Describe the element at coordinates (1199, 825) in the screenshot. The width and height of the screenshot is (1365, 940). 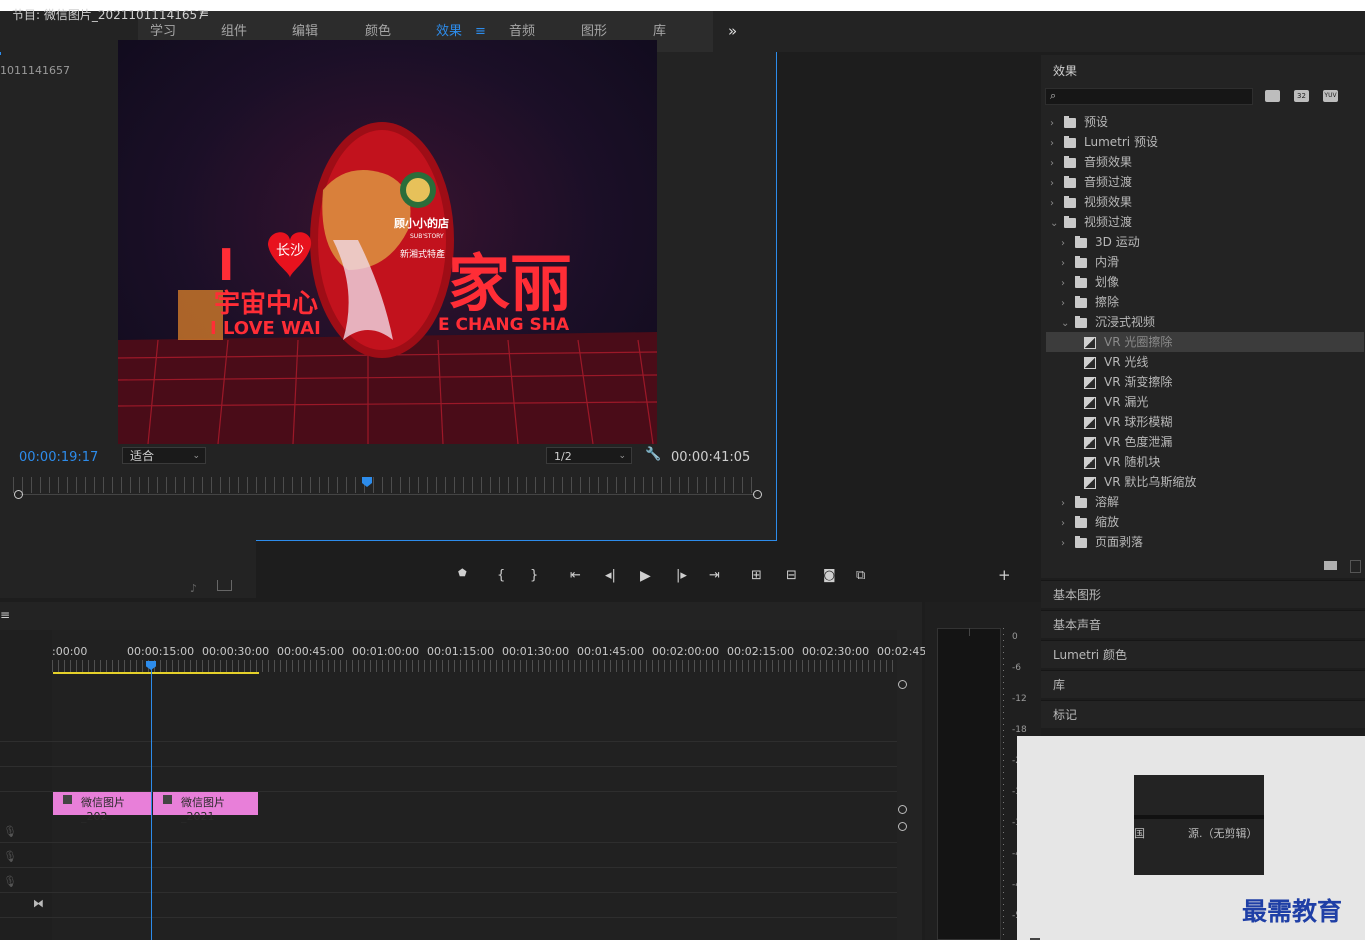
I see `overlay-thumbnail: 国 源.（无剪辑）` at that location.